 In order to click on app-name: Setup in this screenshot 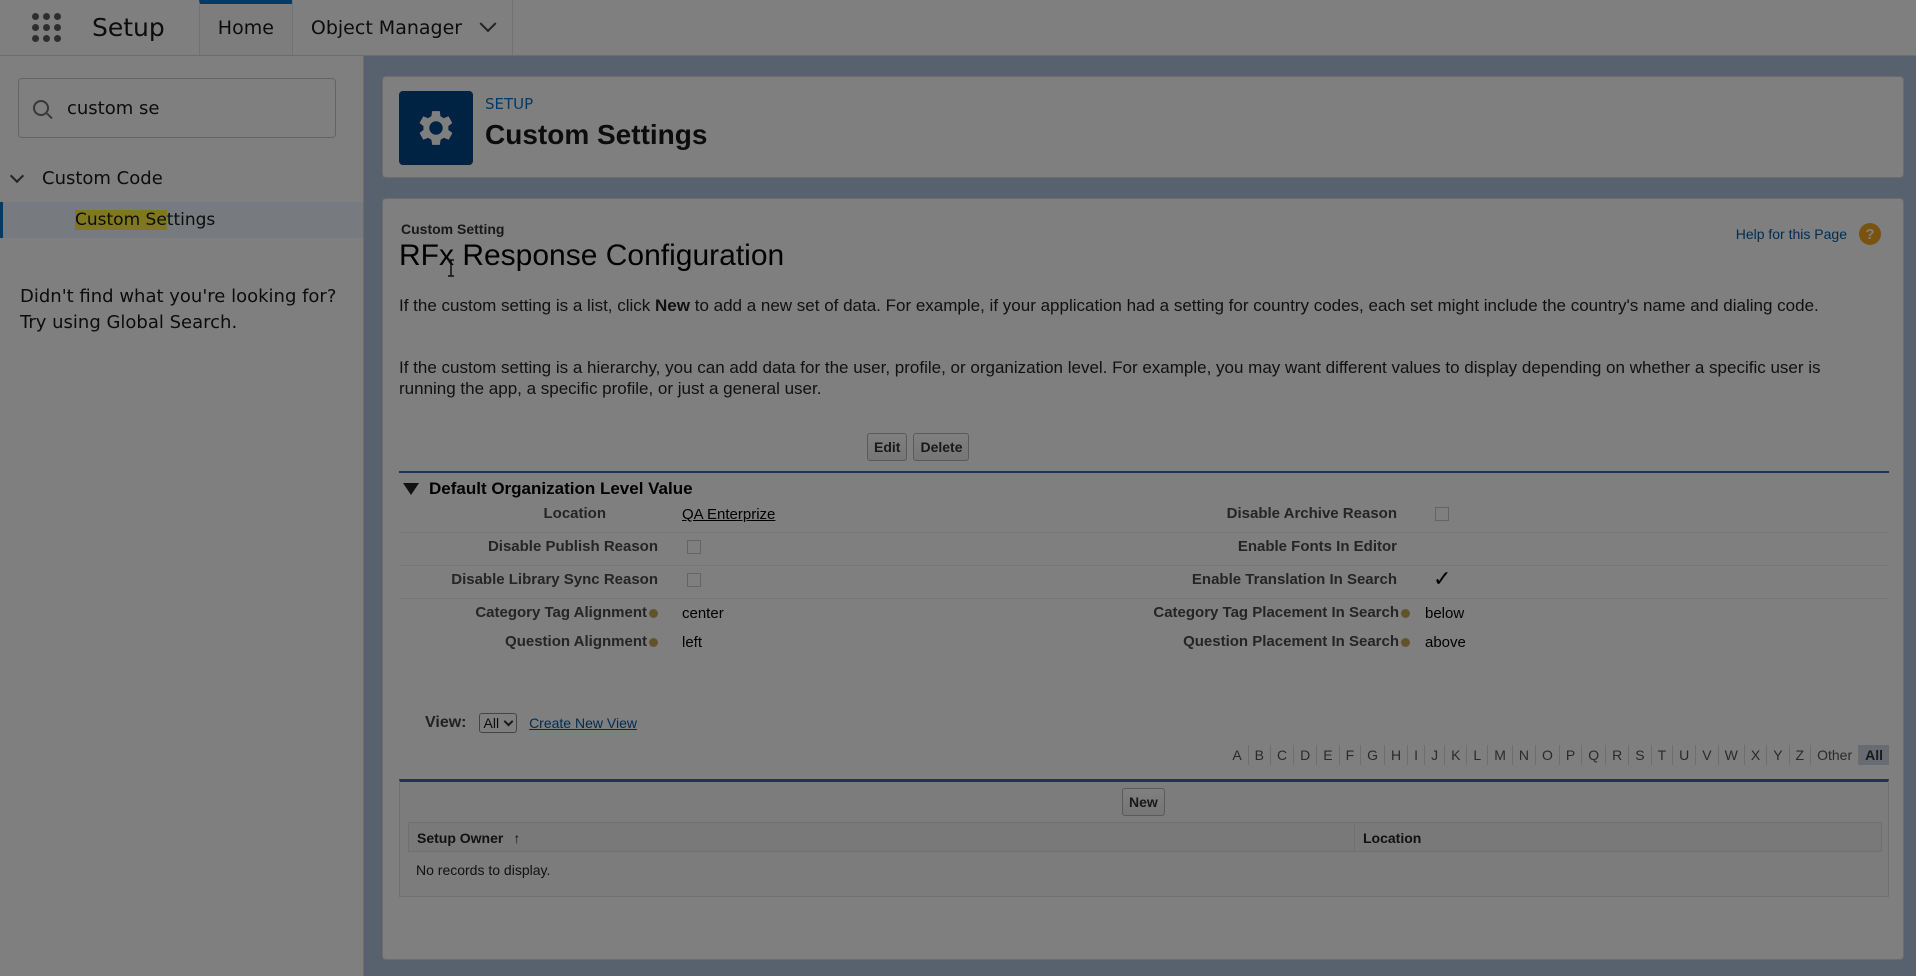, I will do `click(128, 27)`.